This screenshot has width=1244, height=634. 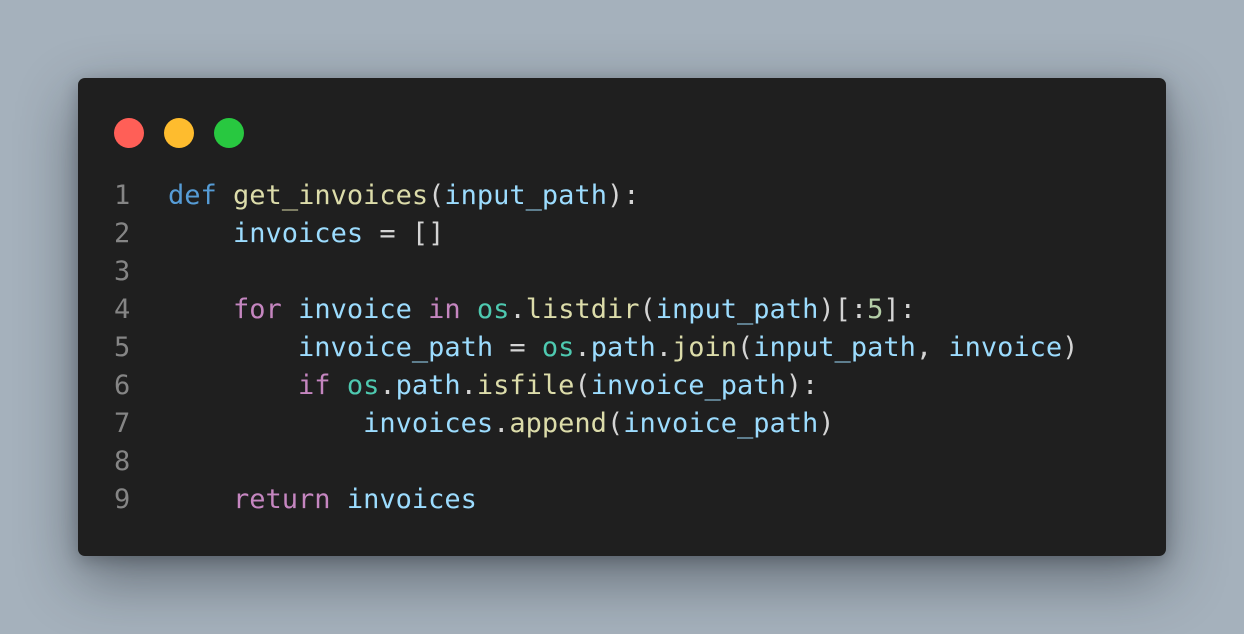 What do you see at coordinates (122, 309) in the screenshot?
I see `line-number: 4` at bounding box center [122, 309].